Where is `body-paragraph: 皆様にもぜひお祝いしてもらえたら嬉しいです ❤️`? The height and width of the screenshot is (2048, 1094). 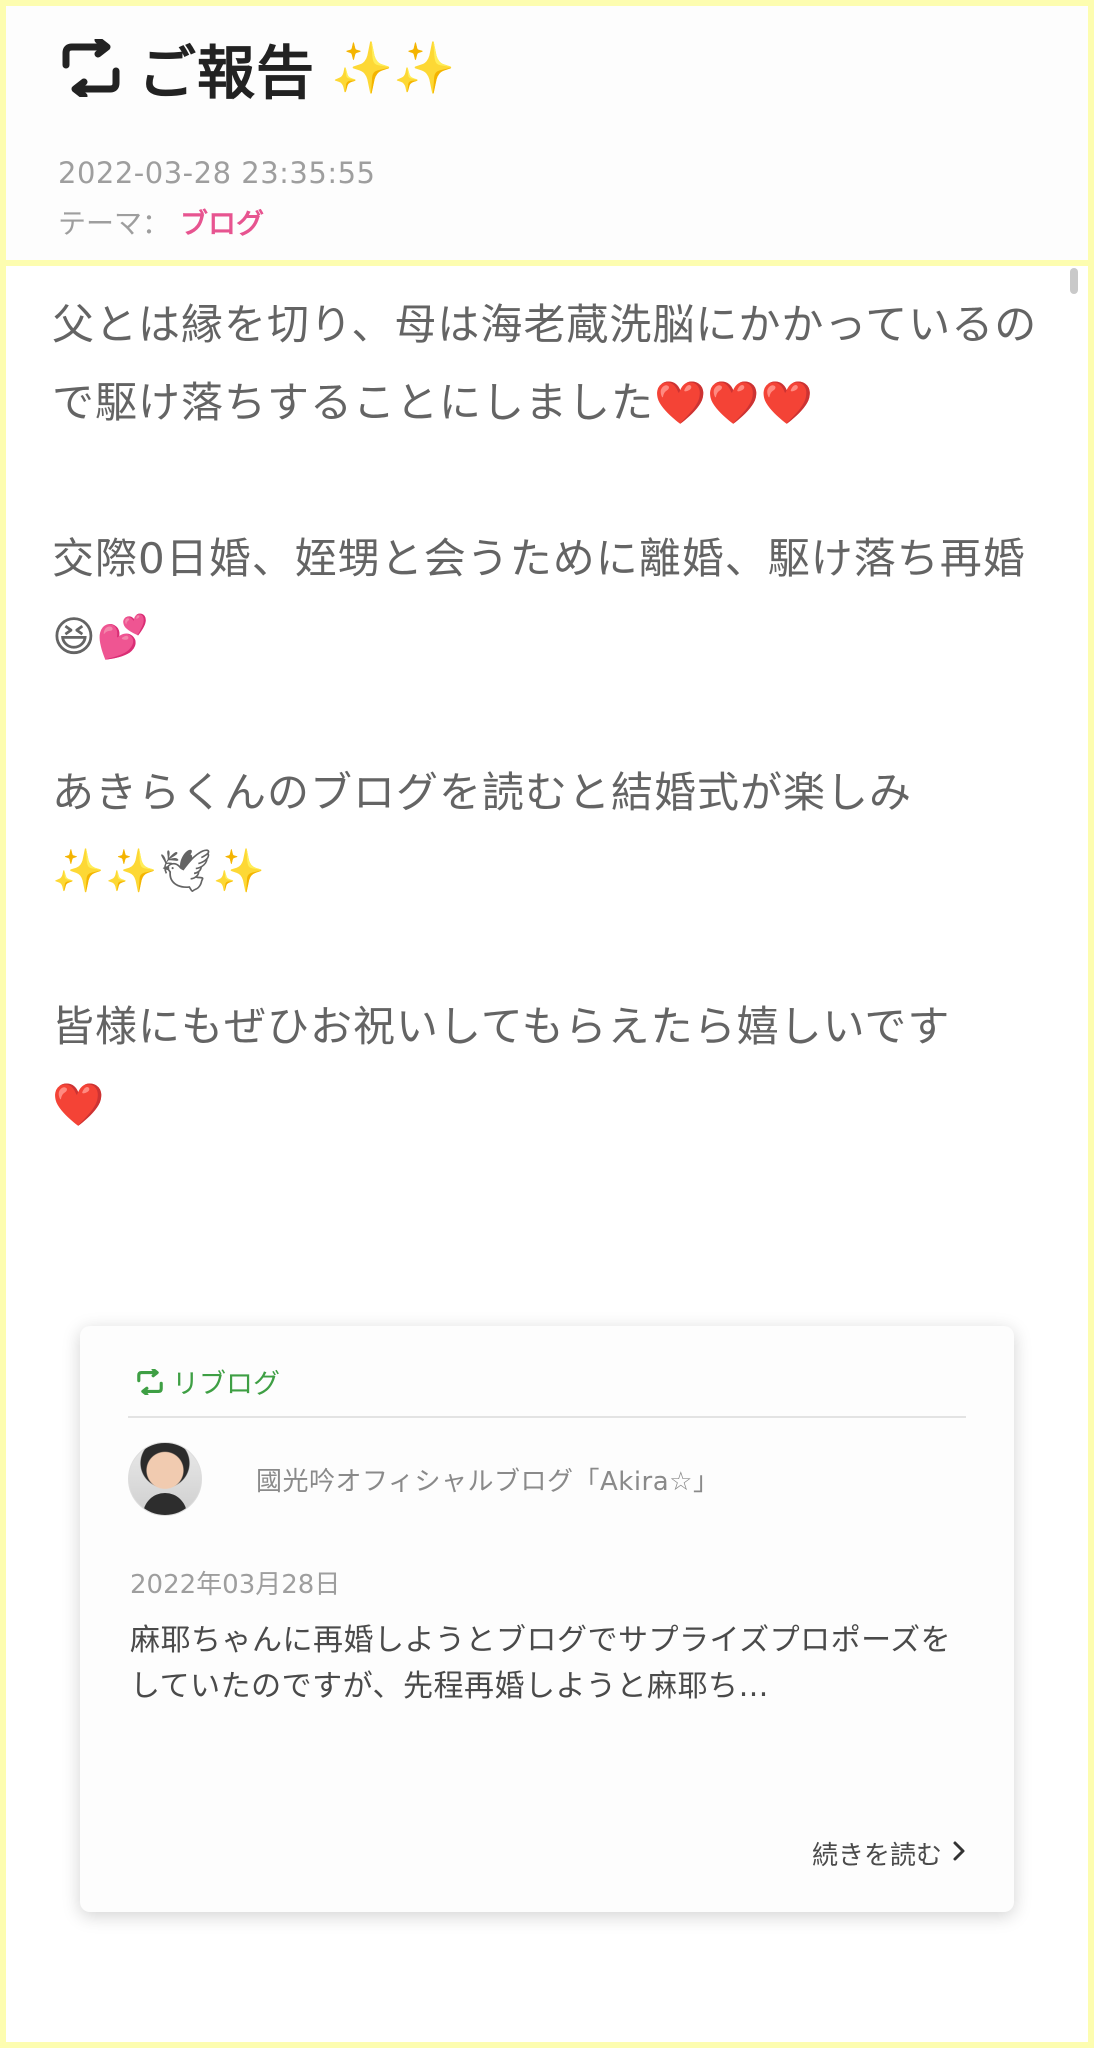
body-paragraph: 皆様にもぜひお祝いしてもらえたら嬉しいです ❤️ is located at coordinates (547, 1066).